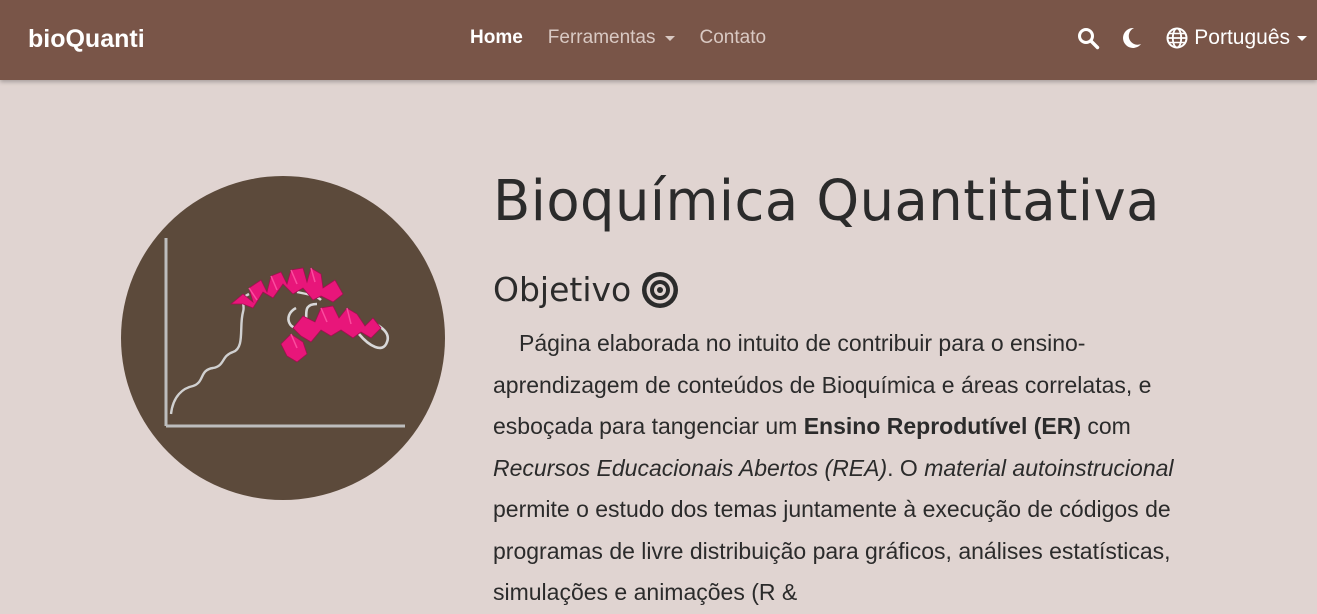  I want to click on paragraph-italic-rea: Recursos Educacionais Abertos (REA), so click(690, 467).